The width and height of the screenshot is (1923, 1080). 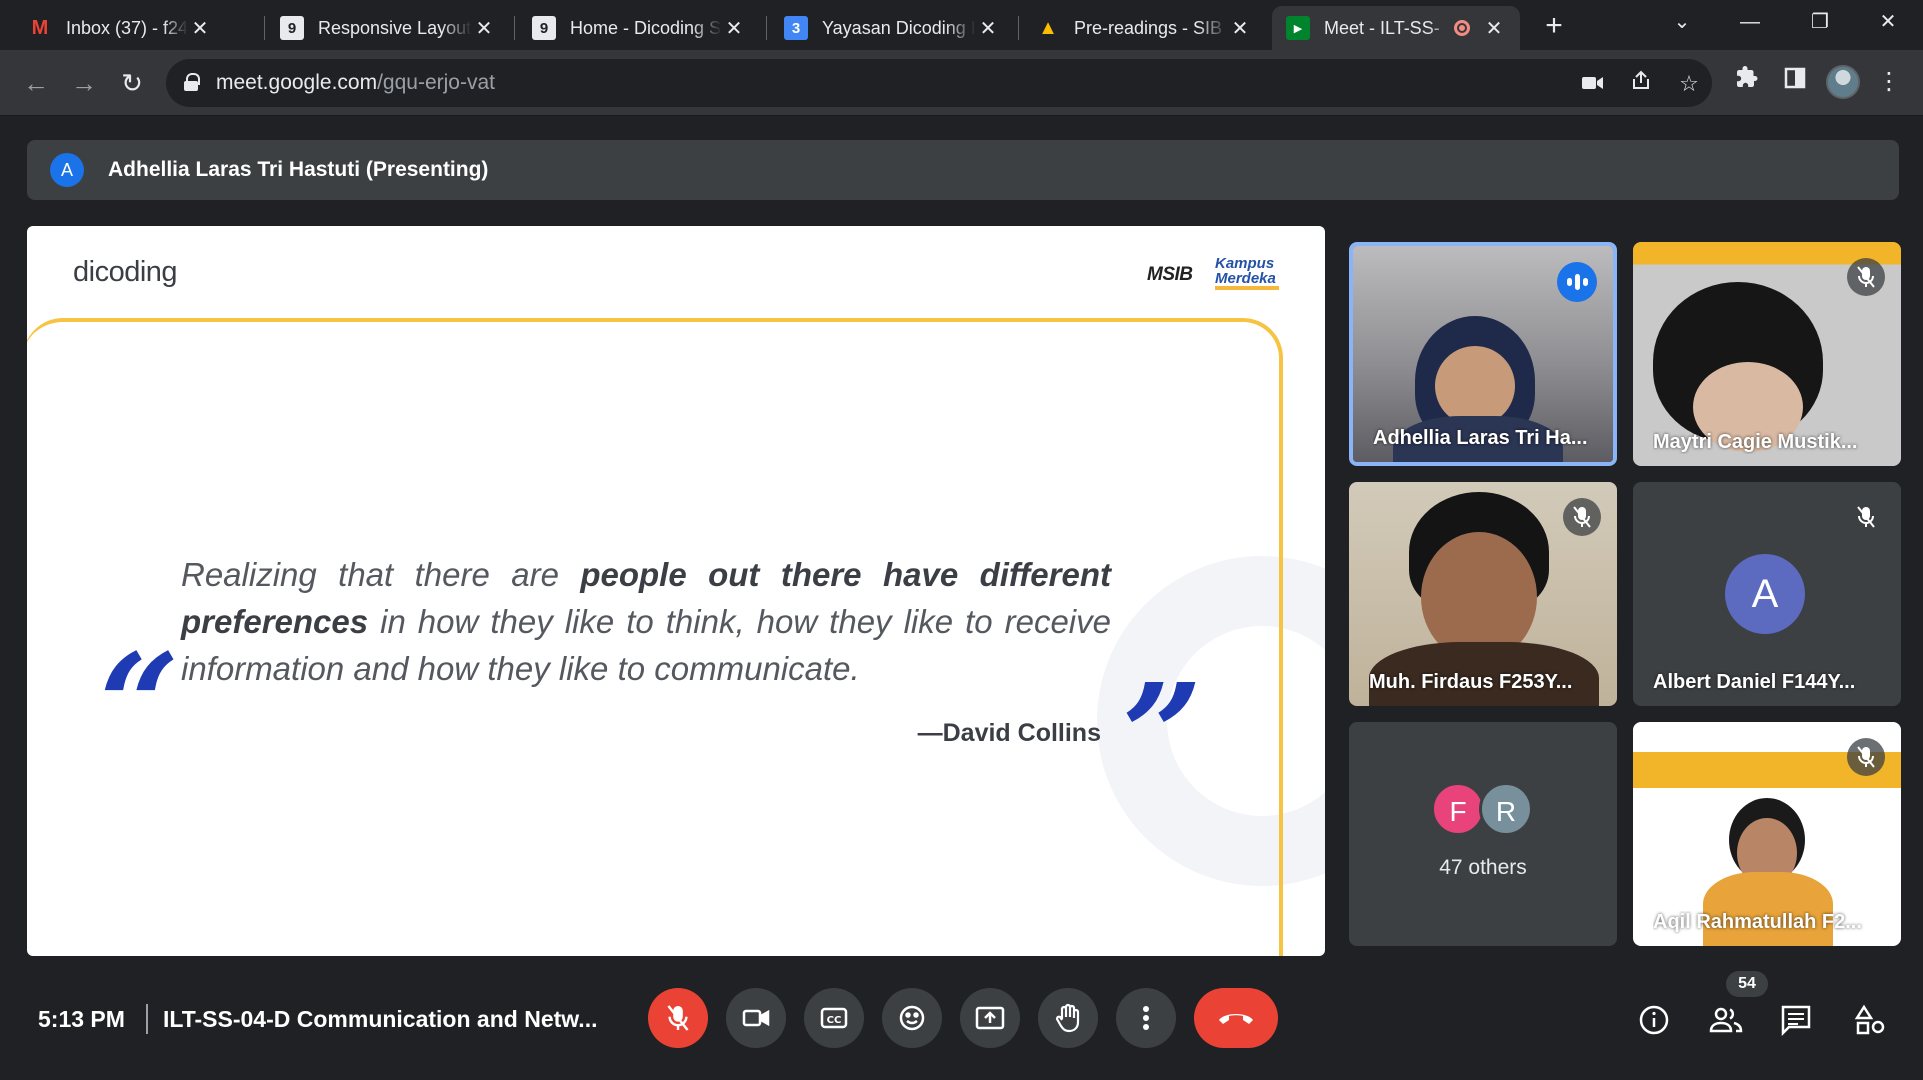 What do you see at coordinates (127, 27) in the screenshot?
I see `tab-title: Inbox (37) - f247ya` at bounding box center [127, 27].